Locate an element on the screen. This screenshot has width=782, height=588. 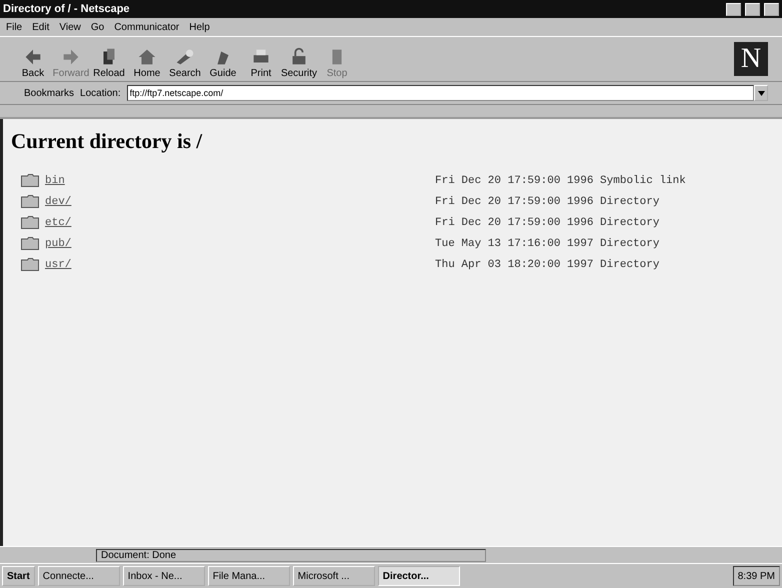
start-button: Start is located at coordinates (18, 576).